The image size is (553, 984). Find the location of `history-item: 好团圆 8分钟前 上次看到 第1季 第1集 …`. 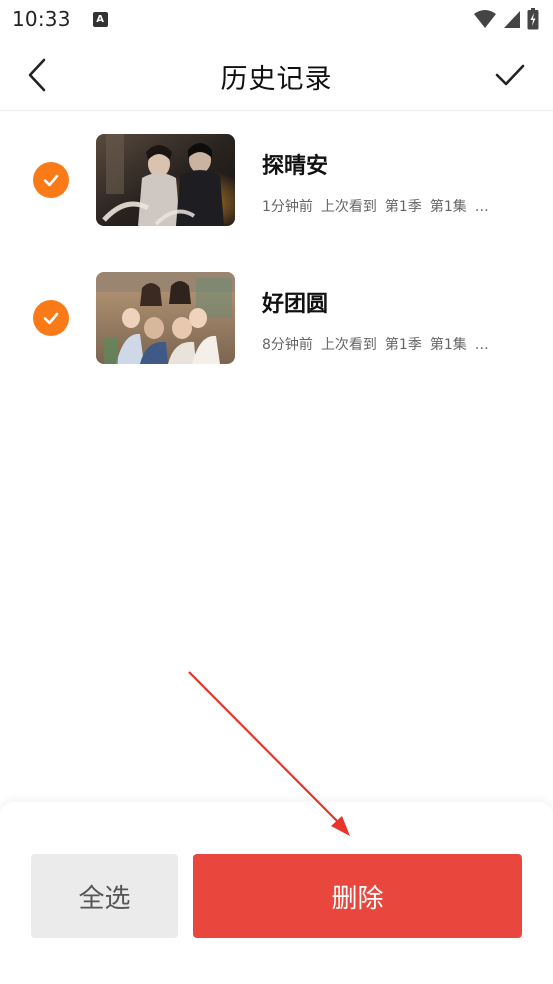

history-item: 好团圆 8分钟前 上次看到 第1季 第1集 … is located at coordinates (276, 319).